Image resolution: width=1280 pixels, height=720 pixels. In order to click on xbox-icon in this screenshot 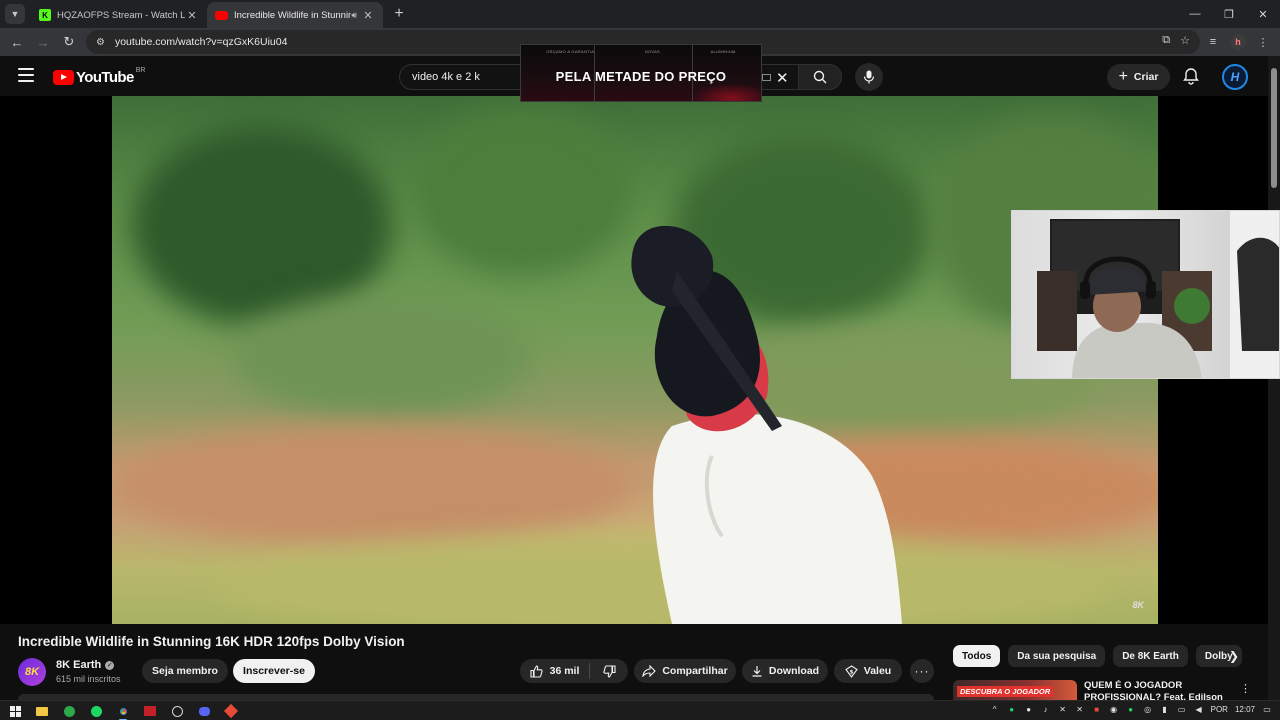, I will do `click(69, 711)`.